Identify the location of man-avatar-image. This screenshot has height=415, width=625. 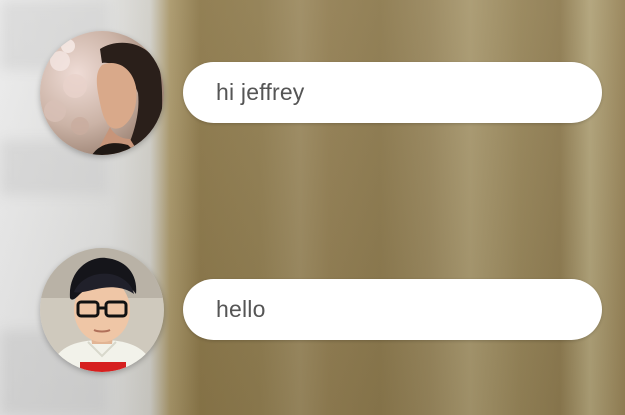
(102, 310).